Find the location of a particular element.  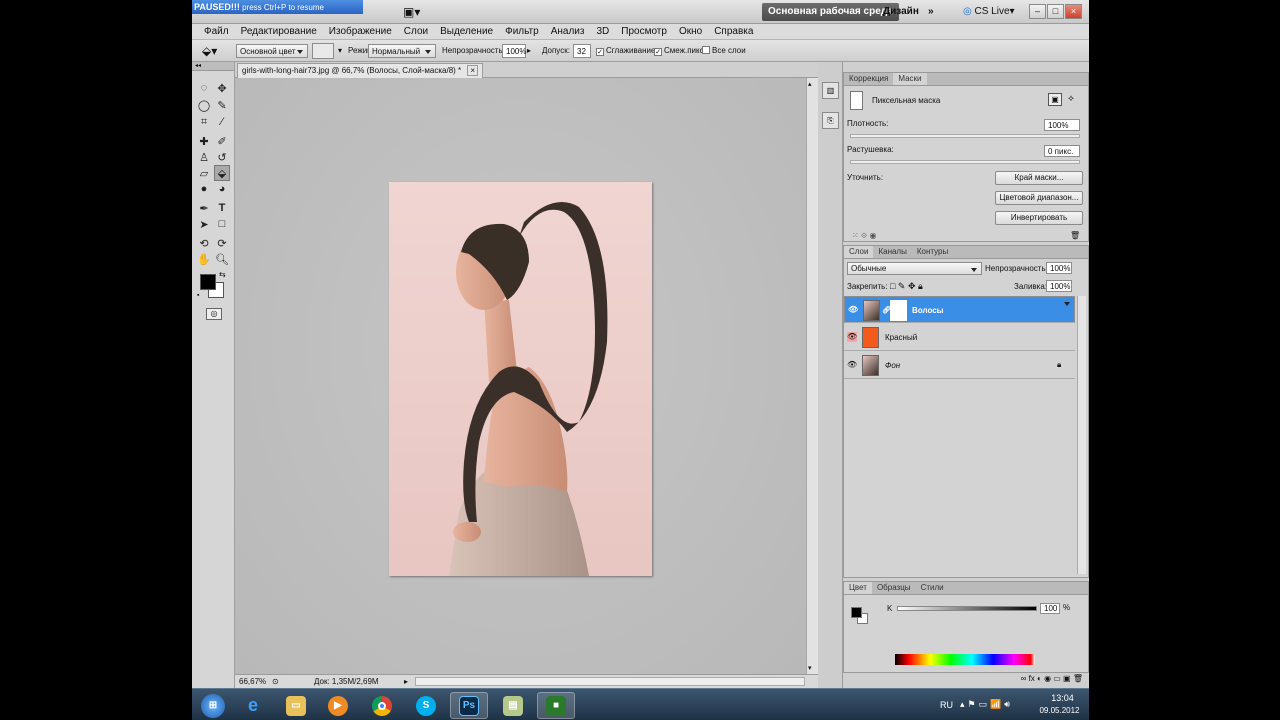

maximize-button: □ is located at coordinates (1055, 11).